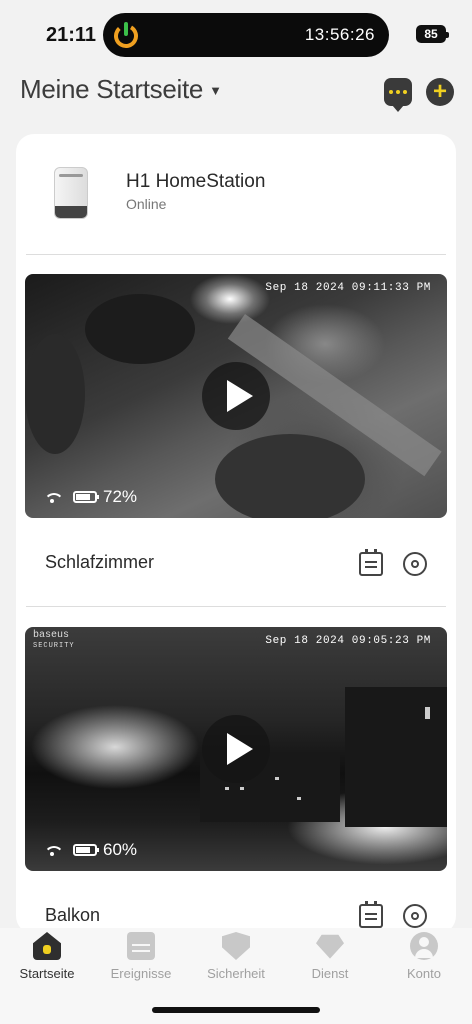 The height and width of the screenshot is (1024, 472). I want to click on power-timer-icon, so click(126, 35).